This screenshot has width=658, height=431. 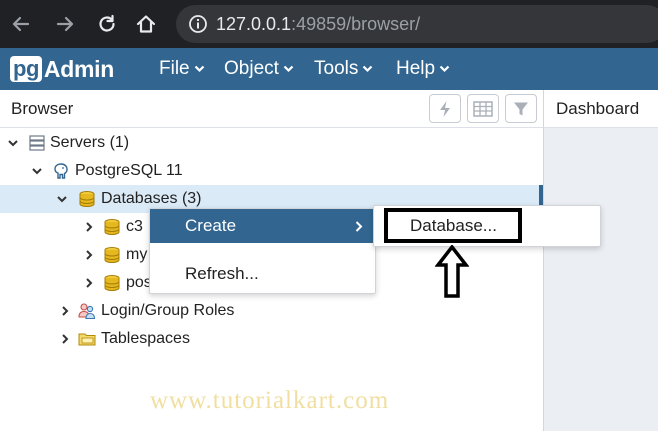 I want to click on url-text: 127.0.0.1:49859/browser/, so click(x=318, y=24).